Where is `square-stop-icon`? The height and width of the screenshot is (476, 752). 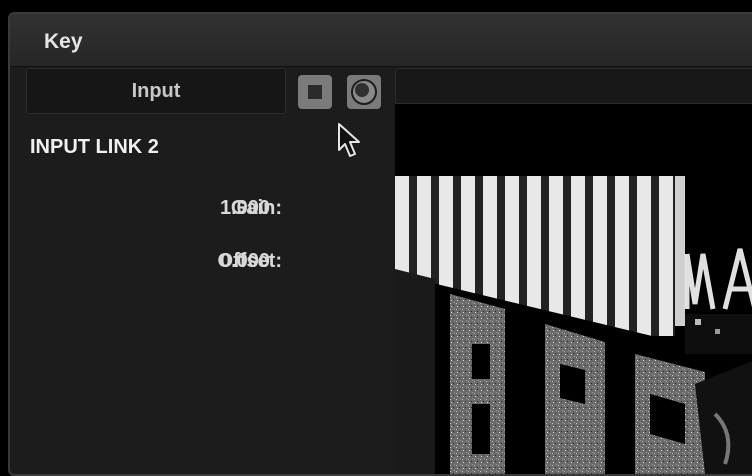 square-stop-icon is located at coordinates (315, 92).